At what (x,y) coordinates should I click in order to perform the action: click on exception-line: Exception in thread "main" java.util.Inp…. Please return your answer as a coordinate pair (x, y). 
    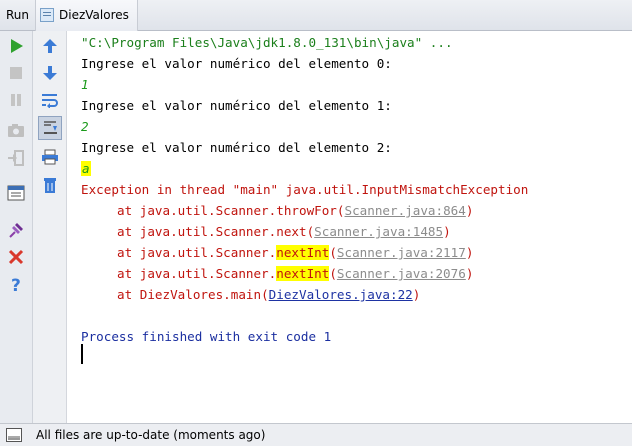
    Looking at the image, I should click on (305, 189).